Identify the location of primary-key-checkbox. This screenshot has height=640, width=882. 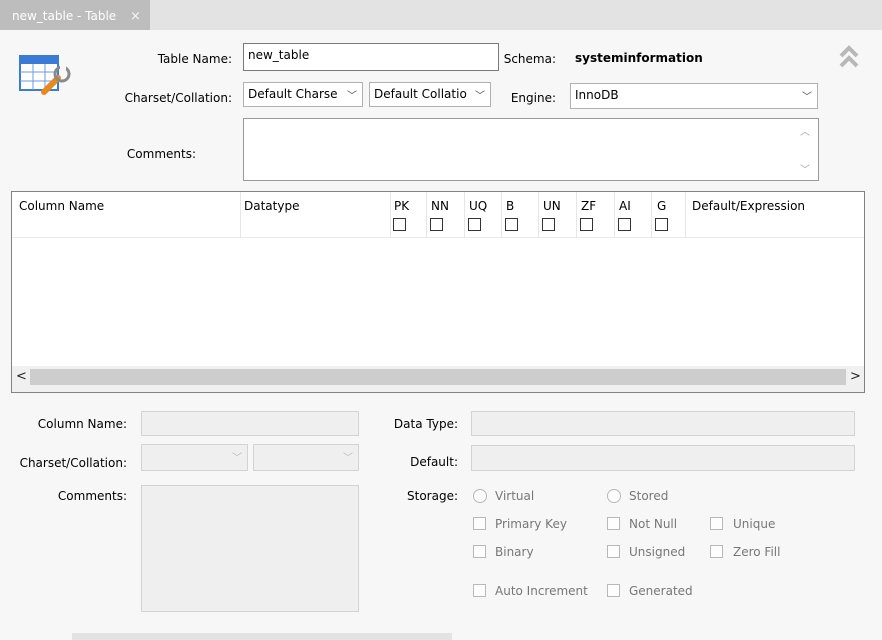
(479, 523).